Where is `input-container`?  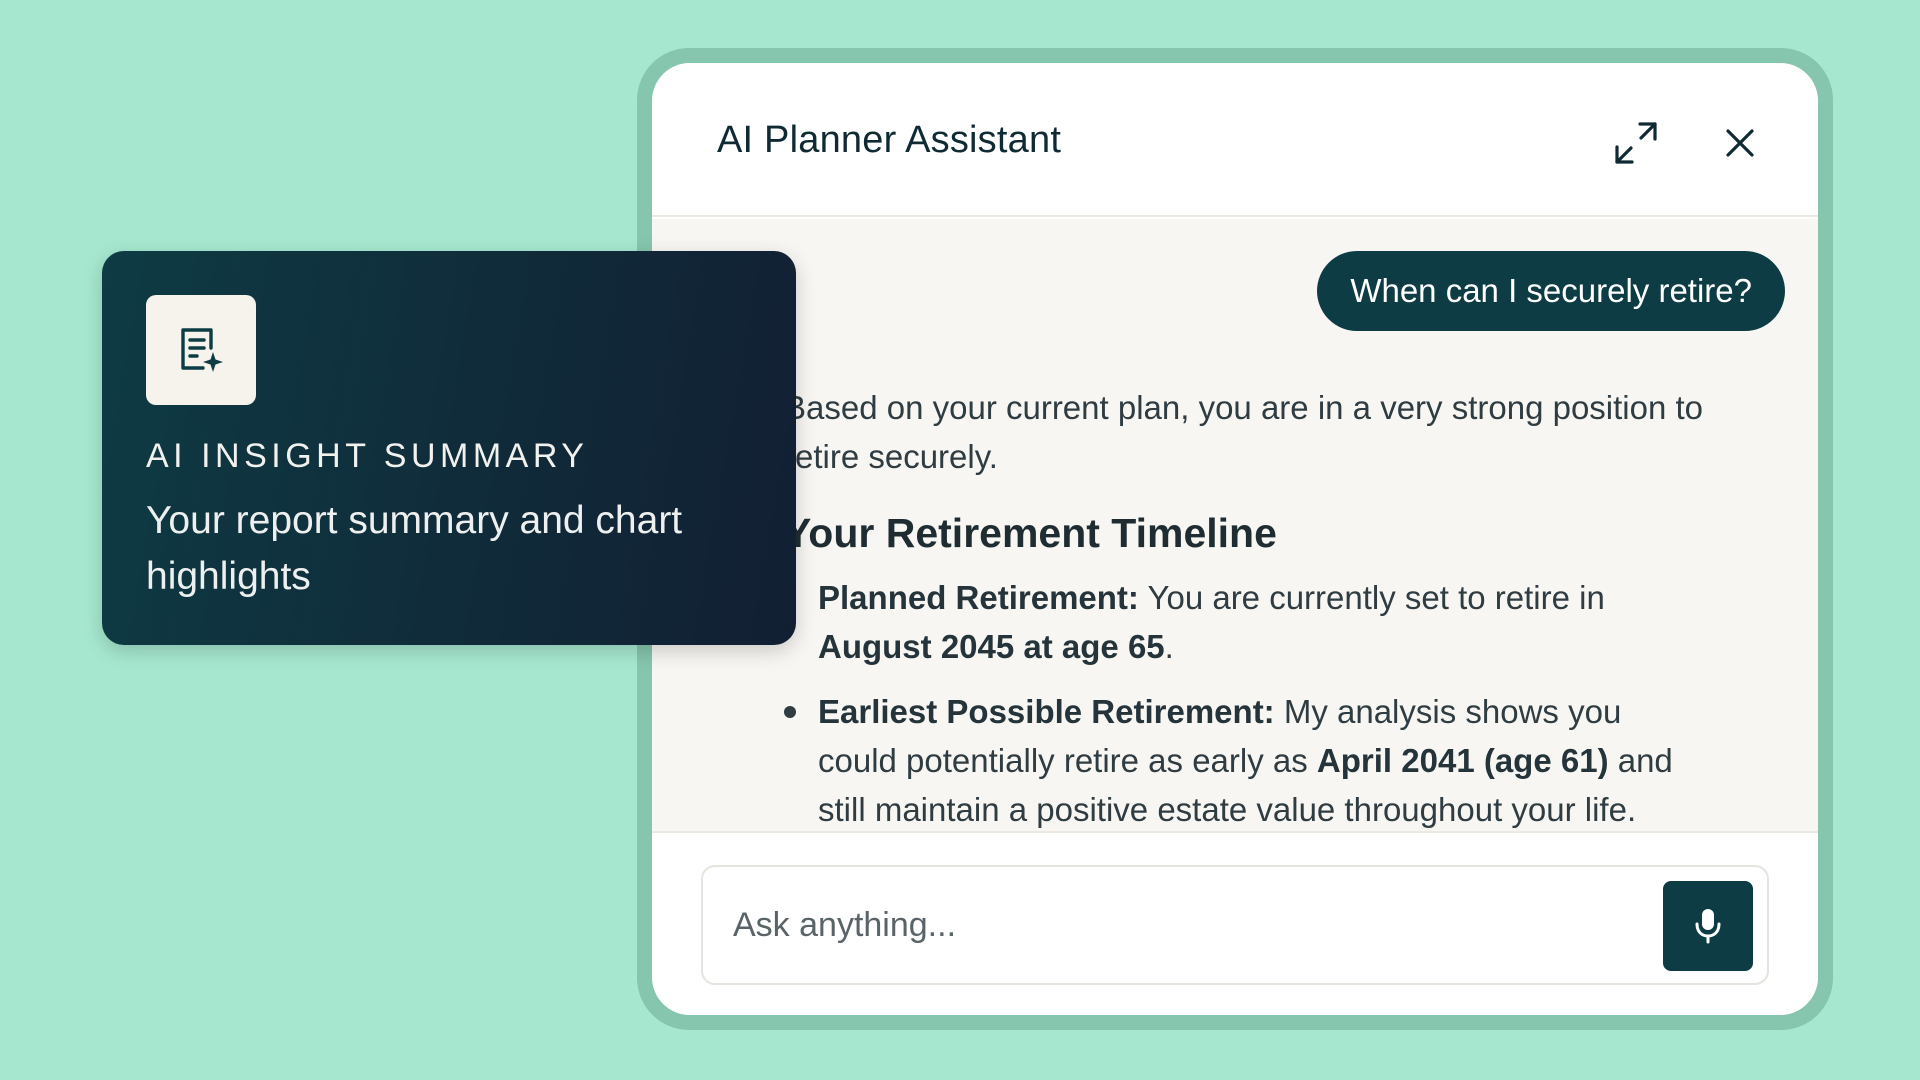
input-container is located at coordinates (1235, 925).